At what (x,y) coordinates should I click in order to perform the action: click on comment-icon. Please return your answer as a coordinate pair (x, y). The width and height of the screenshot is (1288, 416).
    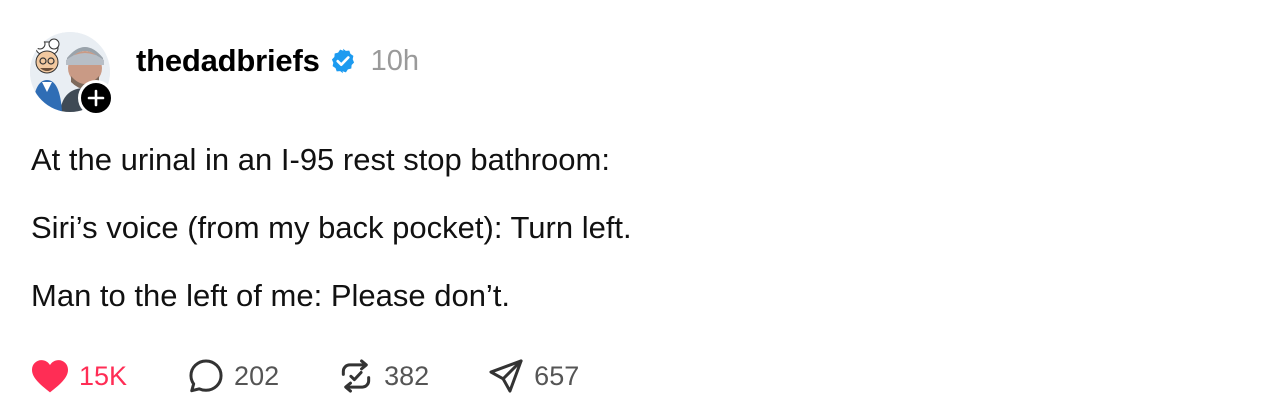
    Looking at the image, I should click on (206, 376).